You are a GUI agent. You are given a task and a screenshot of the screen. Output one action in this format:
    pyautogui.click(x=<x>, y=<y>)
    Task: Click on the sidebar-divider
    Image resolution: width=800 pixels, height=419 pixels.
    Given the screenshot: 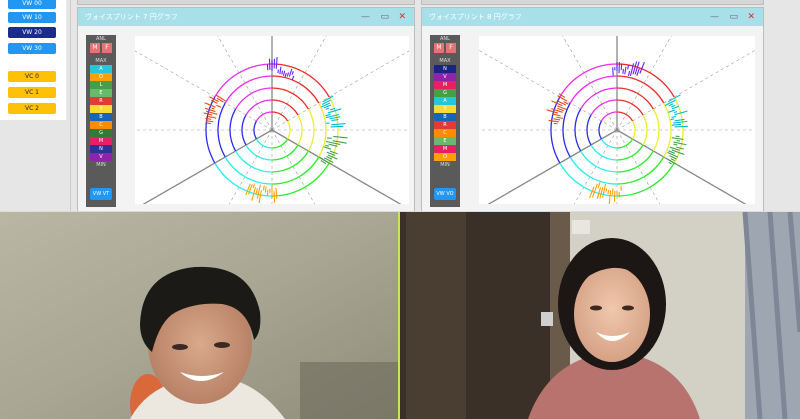 What is the action you would take?
    pyautogui.click(x=70, y=105)
    